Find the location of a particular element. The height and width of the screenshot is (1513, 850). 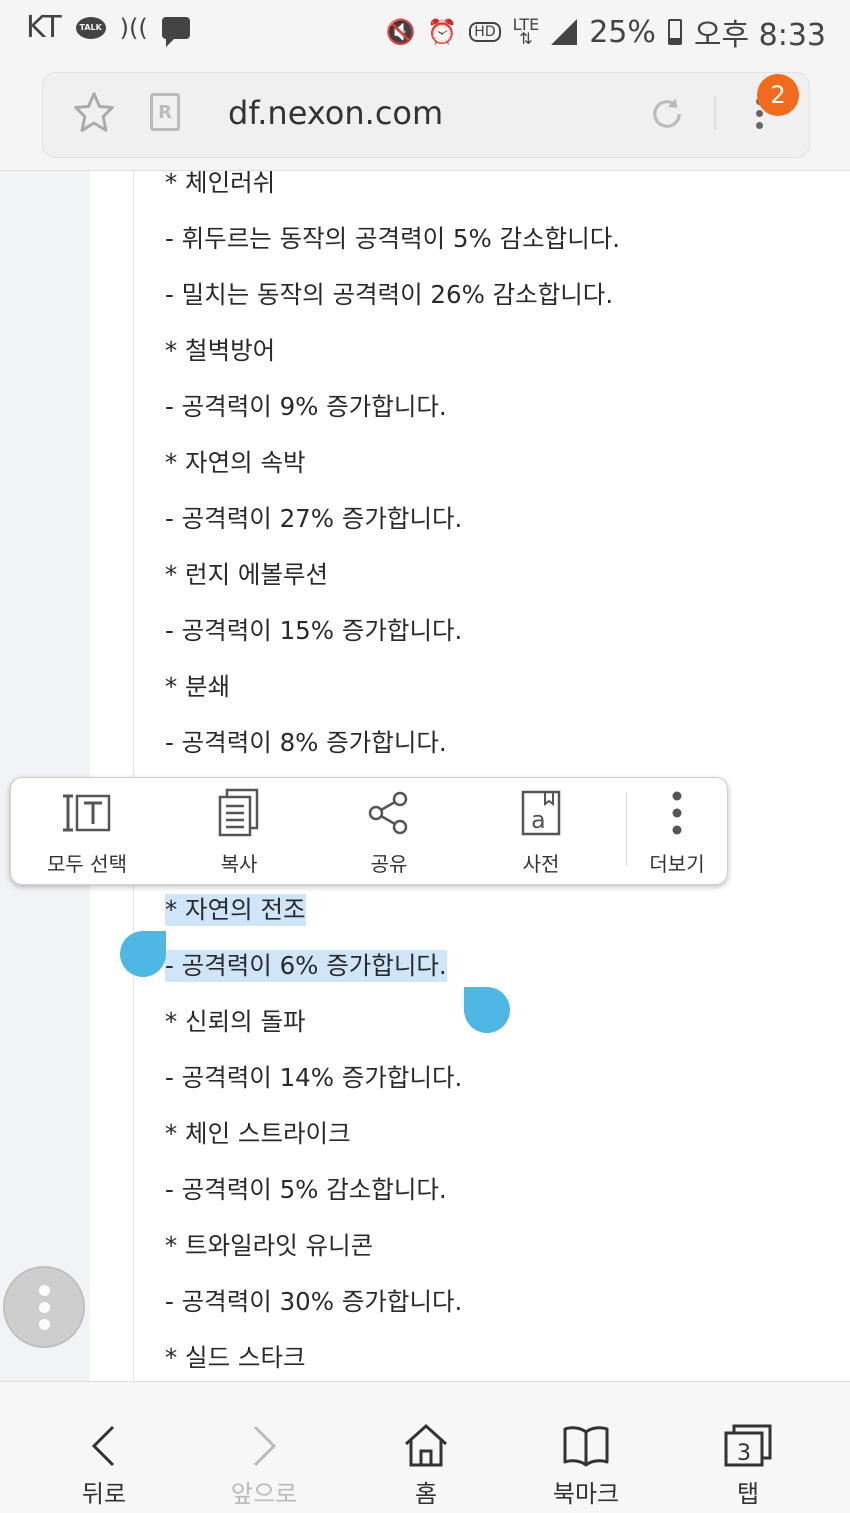

battery-icon is located at coordinates (674, 32).